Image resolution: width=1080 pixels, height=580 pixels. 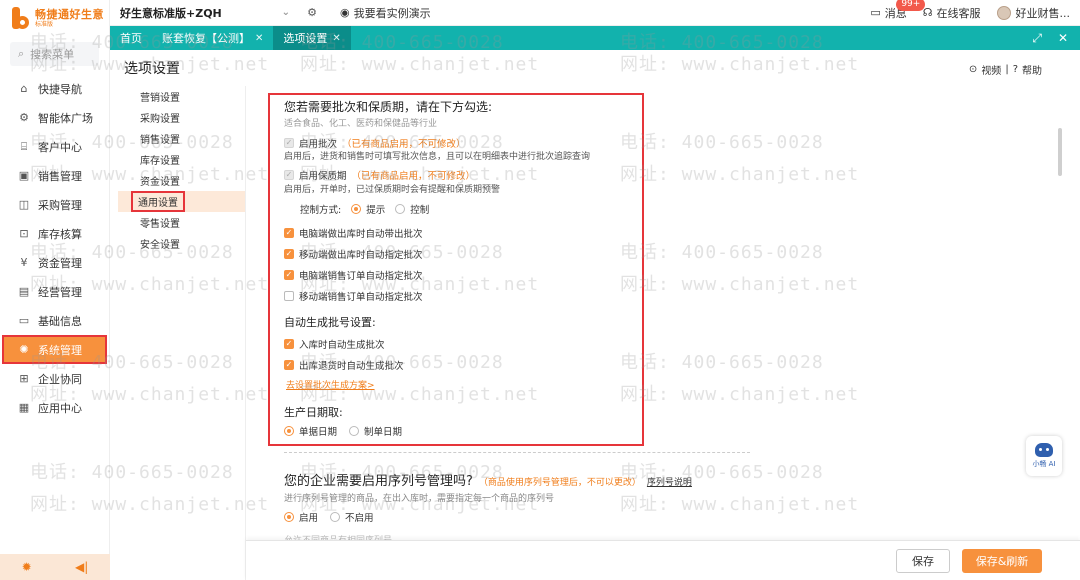 What do you see at coordinates (60, 263) in the screenshot?
I see `menu-item-label: 资金管理` at bounding box center [60, 263].